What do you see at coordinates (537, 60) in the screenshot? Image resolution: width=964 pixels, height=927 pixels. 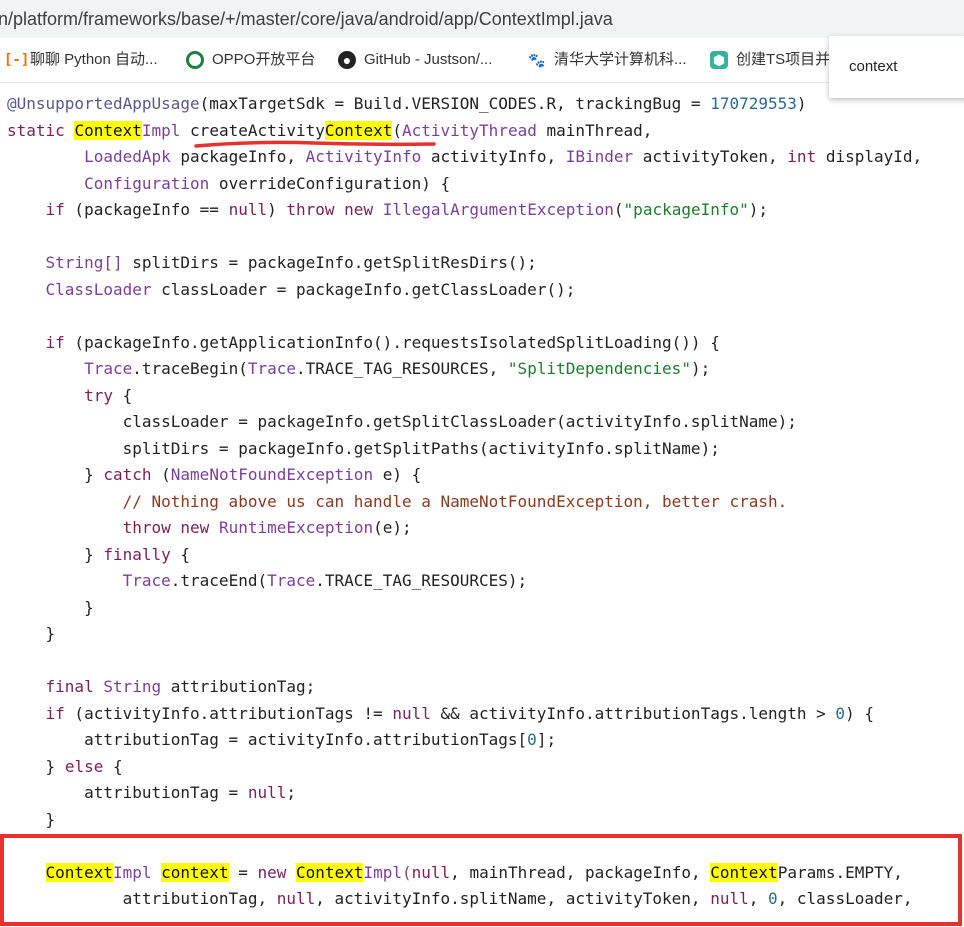 I see `baidu-paw-icon: 🐾` at bounding box center [537, 60].